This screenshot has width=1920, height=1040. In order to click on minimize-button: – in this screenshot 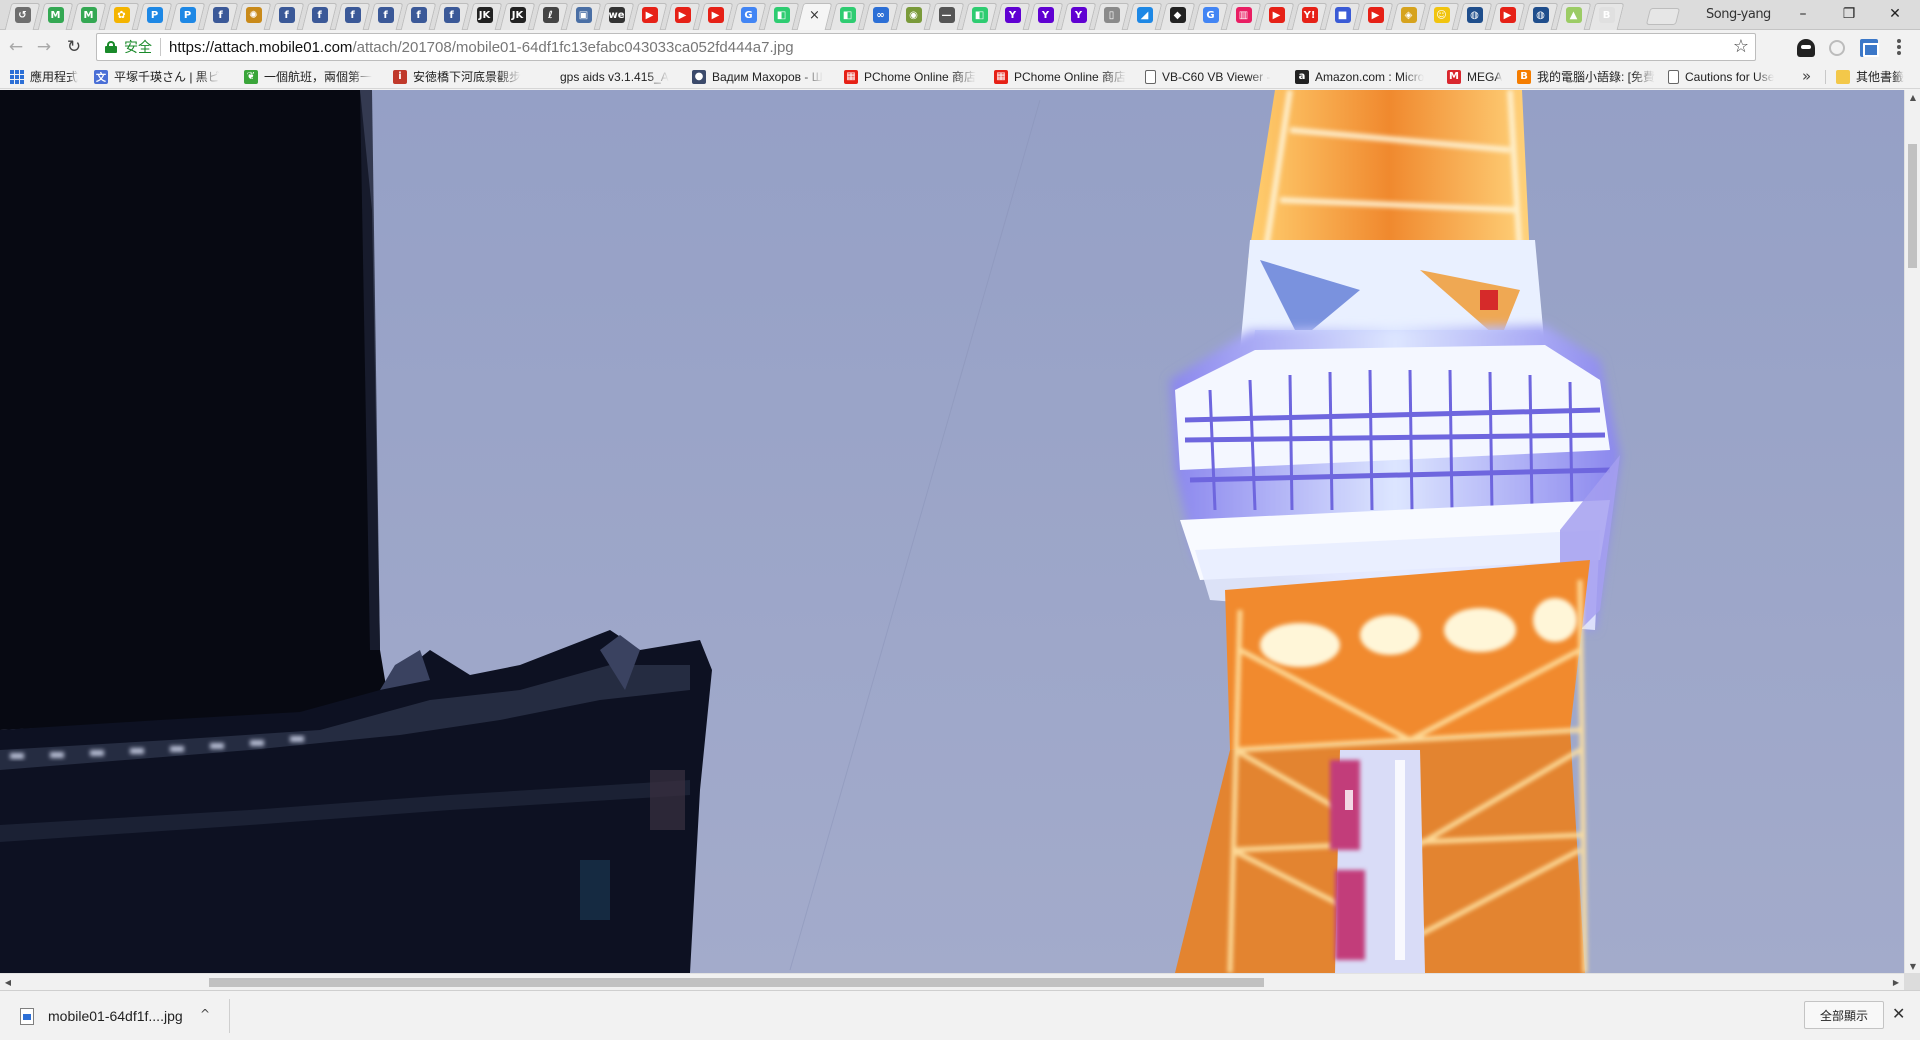, I will do `click(1803, 14)`.